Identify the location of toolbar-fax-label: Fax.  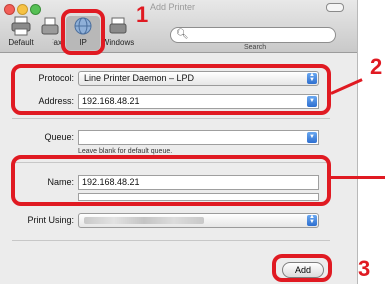
(55, 42).